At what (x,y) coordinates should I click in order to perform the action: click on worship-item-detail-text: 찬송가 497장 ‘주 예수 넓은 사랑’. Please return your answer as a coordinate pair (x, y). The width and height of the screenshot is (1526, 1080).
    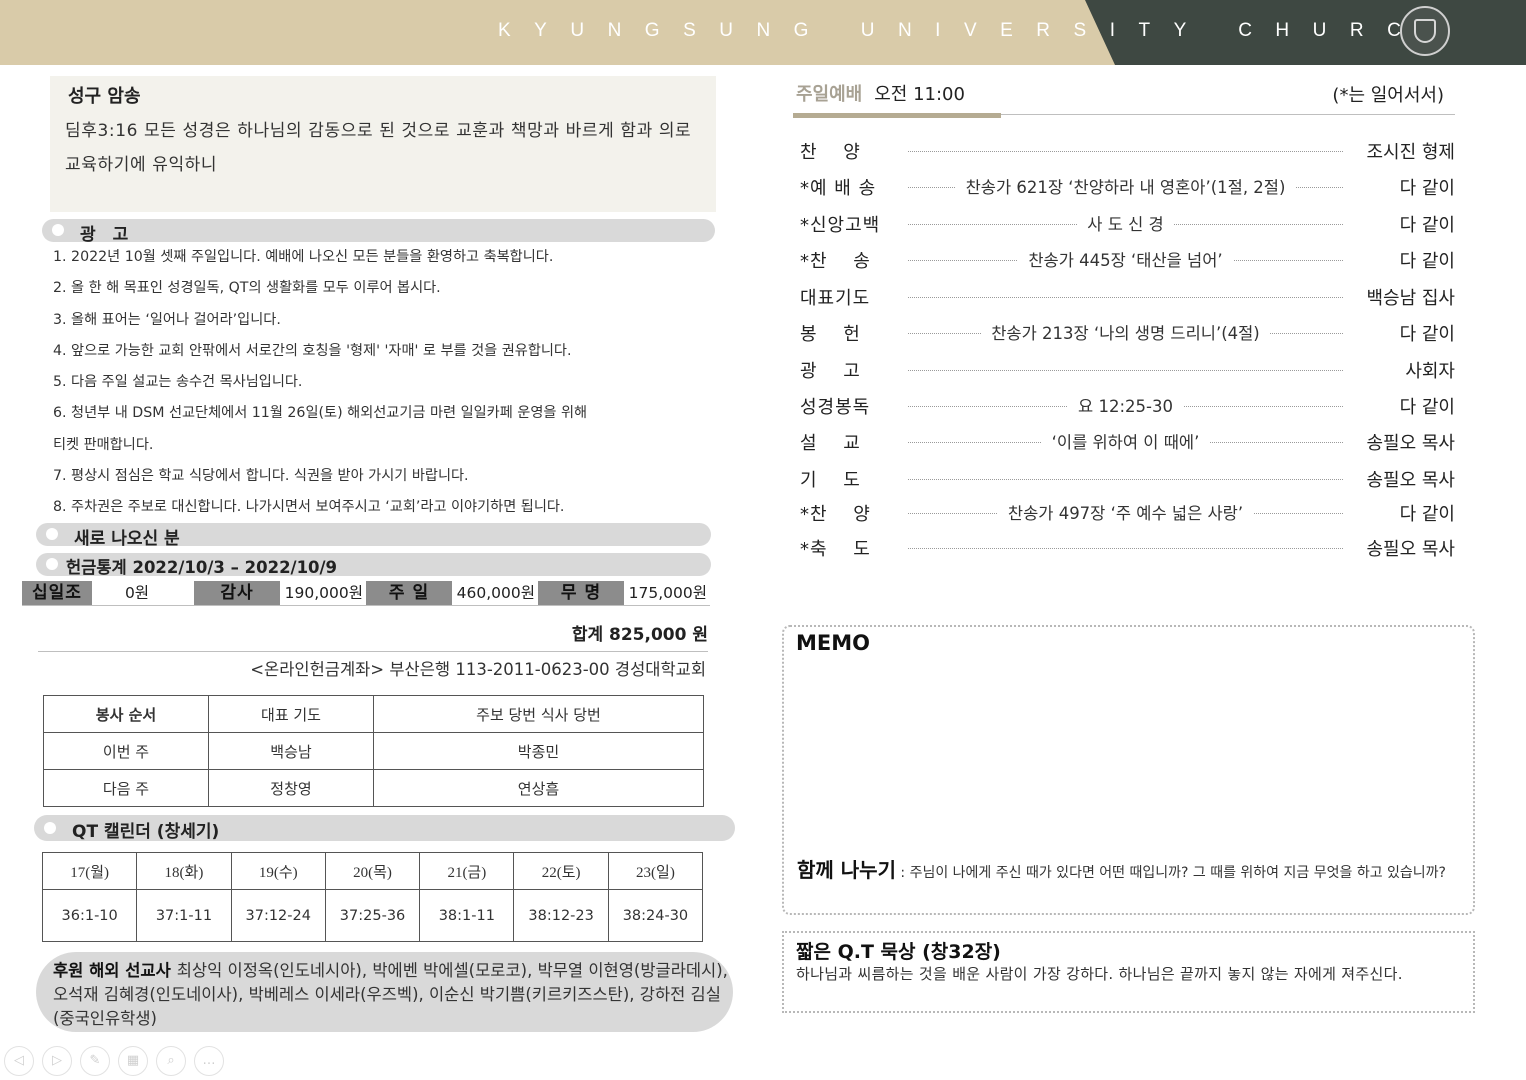
    Looking at the image, I should click on (1125, 513).